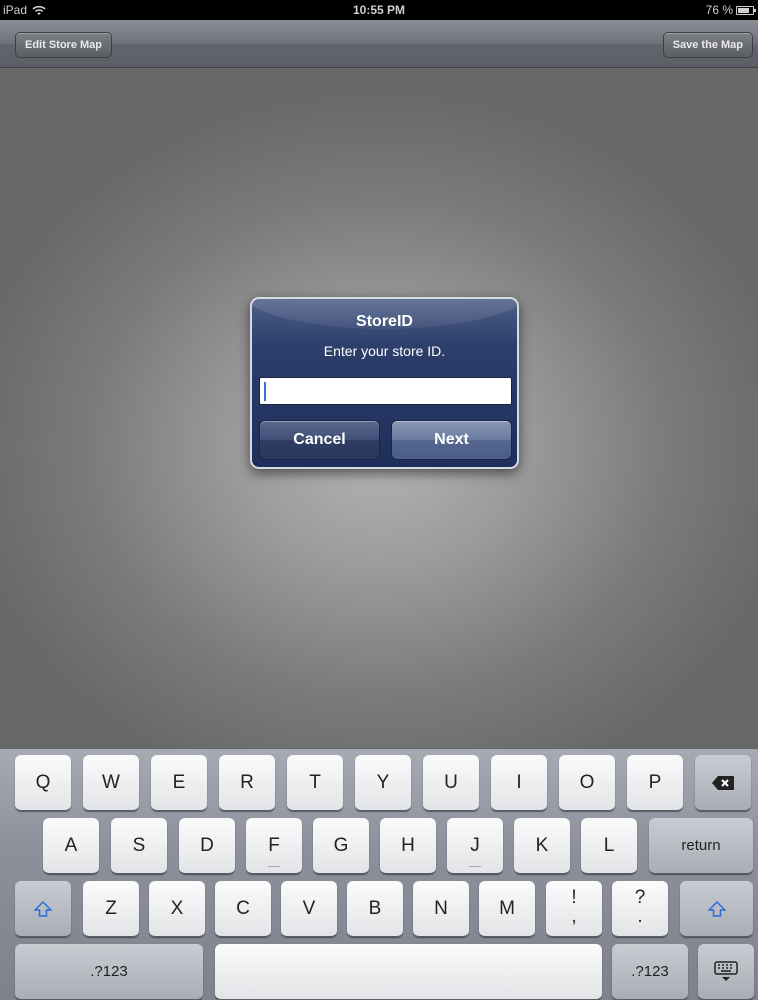  What do you see at coordinates (587, 783) in the screenshot?
I see `key-o: O` at bounding box center [587, 783].